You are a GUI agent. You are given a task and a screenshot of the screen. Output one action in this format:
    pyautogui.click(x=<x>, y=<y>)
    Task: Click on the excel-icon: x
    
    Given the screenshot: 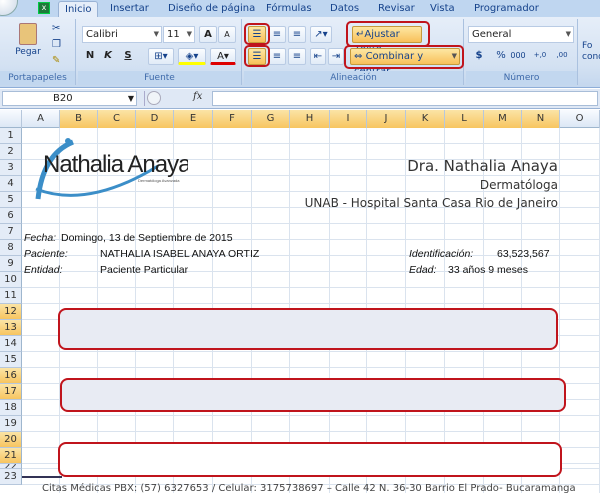 What is the action you would take?
    pyautogui.click(x=44, y=8)
    